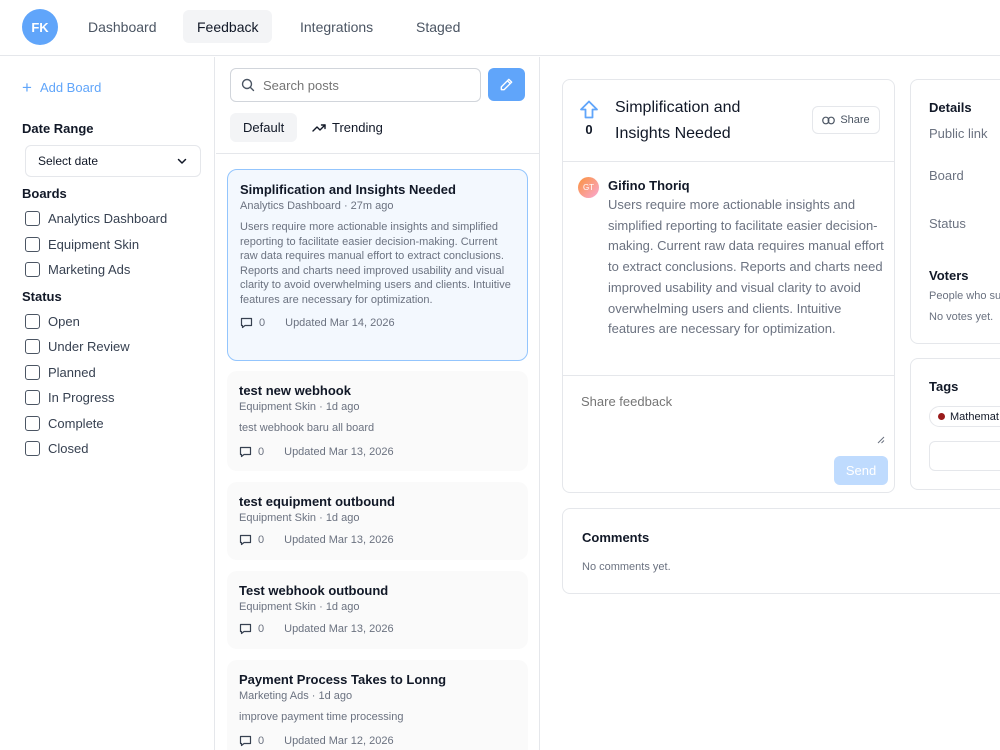 This screenshot has width=1000, height=750. What do you see at coordinates (616, 537) in the screenshot?
I see `comments-title: Comments` at bounding box center [616, 537].